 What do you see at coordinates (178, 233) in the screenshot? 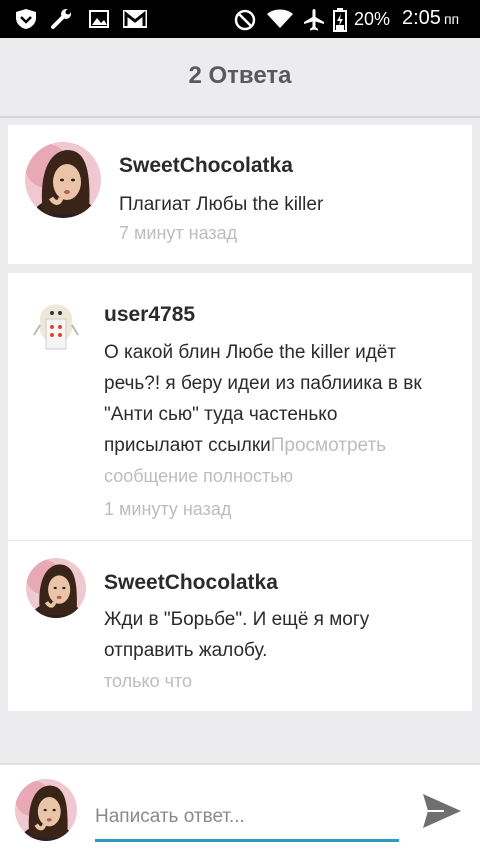
I see `comment-time: 7 минут назад` at bounding box center [178, 233].